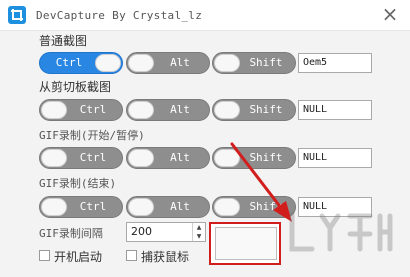  What do you see at coordinates (63, 41) in the screenshot?
I see `section-label-normal-capture: 普通截图` at bounding box center [63, 41].